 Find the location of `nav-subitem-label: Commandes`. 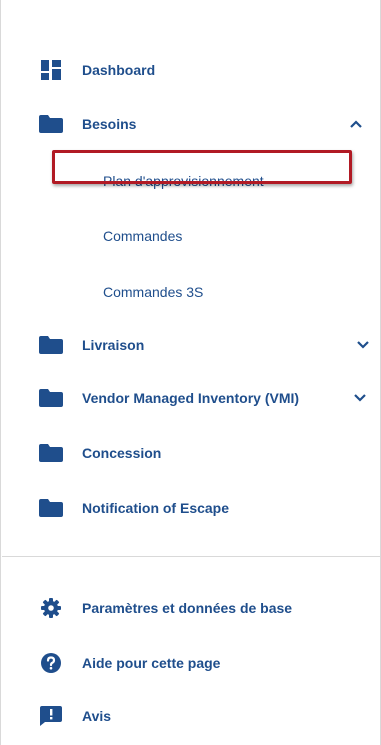

nav-subitem-label: Commandes is located at coordinates (143, 236).